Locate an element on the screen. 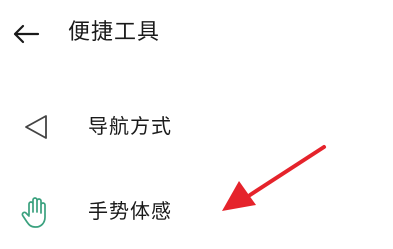 This screenshot has height=249, width=393. menu-item-label: 导航方式 is located at coordinates (130, 126).